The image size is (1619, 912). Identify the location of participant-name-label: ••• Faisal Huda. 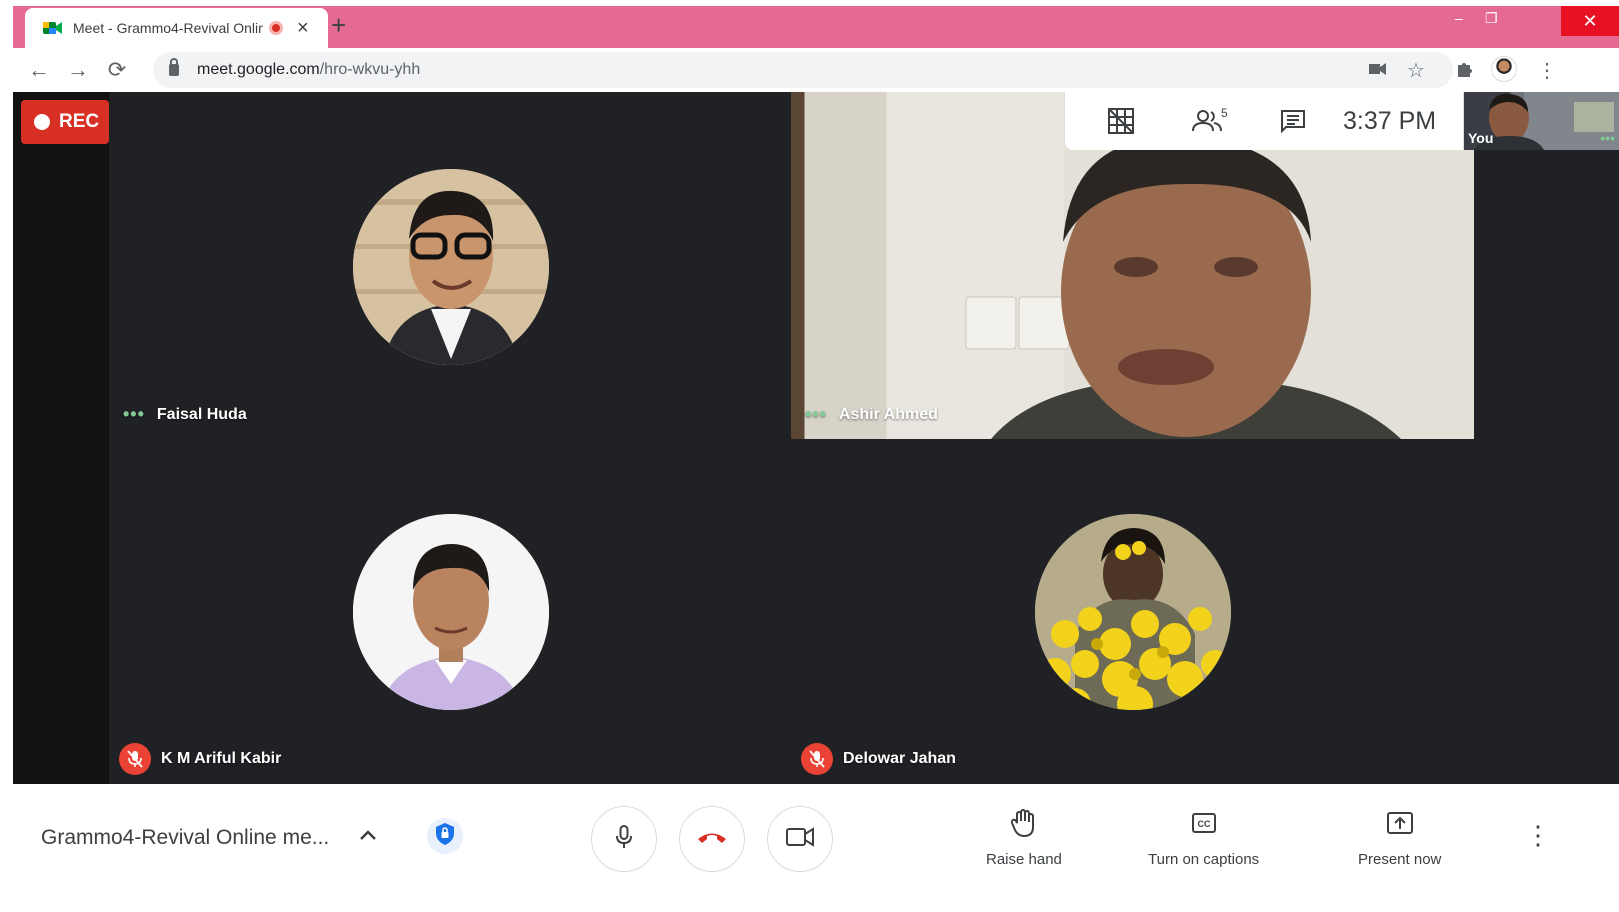
(185, 414).